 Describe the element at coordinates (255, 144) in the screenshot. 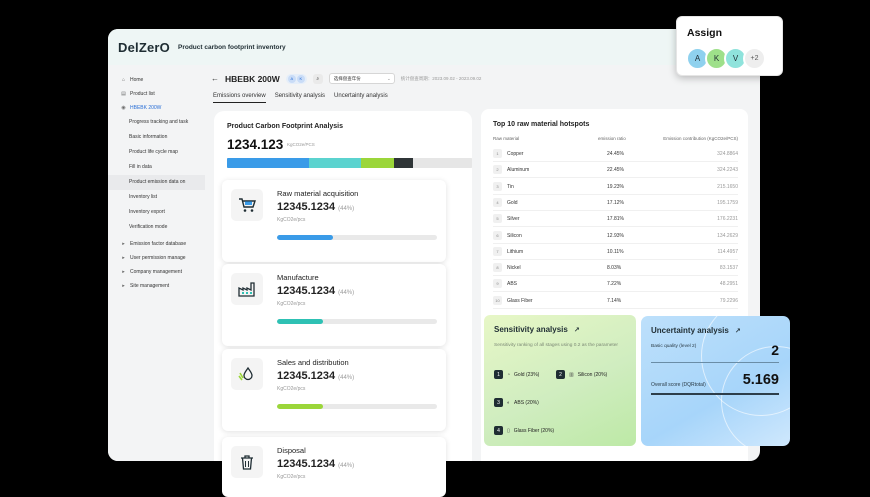

I see `footprint-total: 1234.123` at that location.